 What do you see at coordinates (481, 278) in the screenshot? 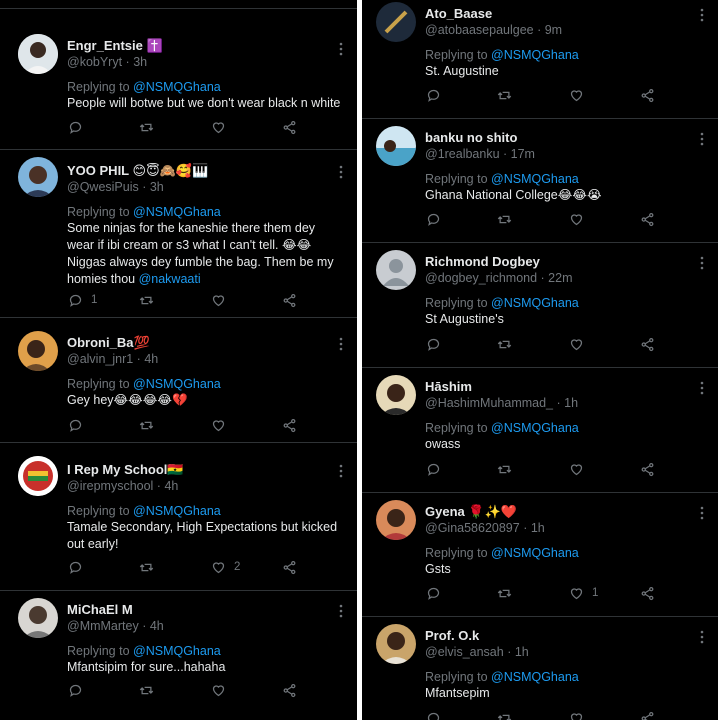
I see `user-handle: @dogbey_richmond` at bounding box center [481, 278].